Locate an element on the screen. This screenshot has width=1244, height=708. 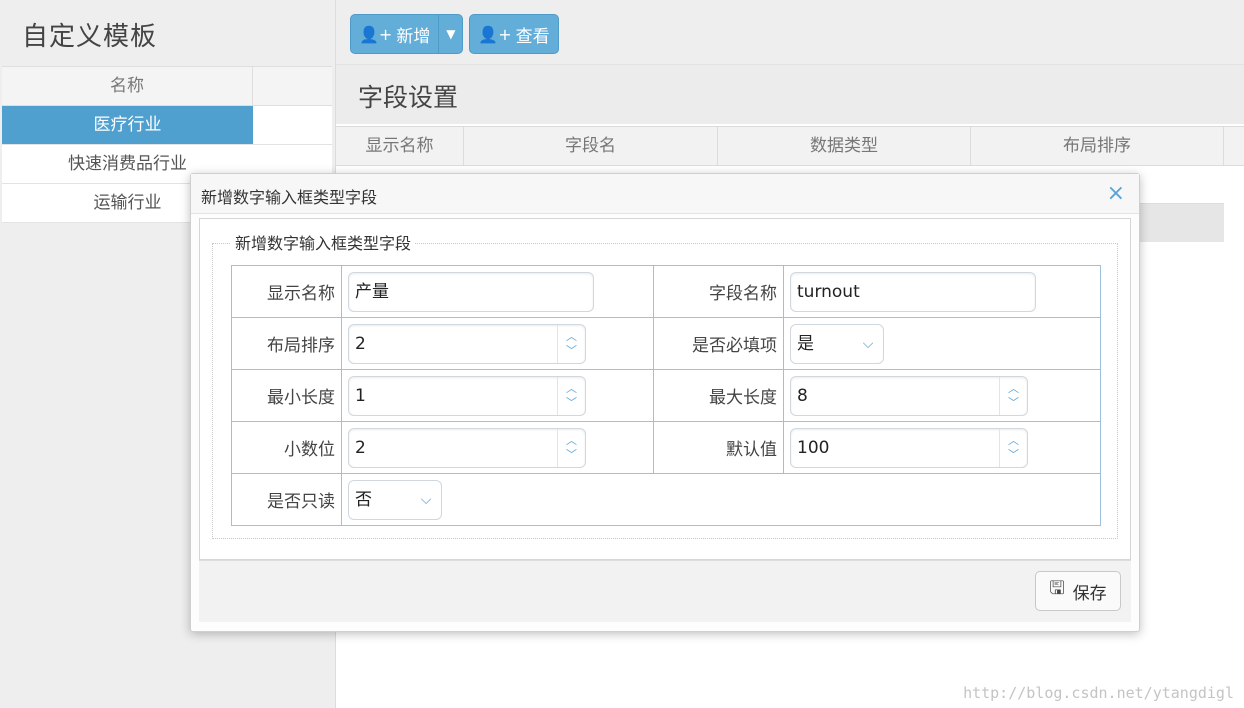
floppy-disk-icon: 🖫 is located at coordinates (1057, 588).